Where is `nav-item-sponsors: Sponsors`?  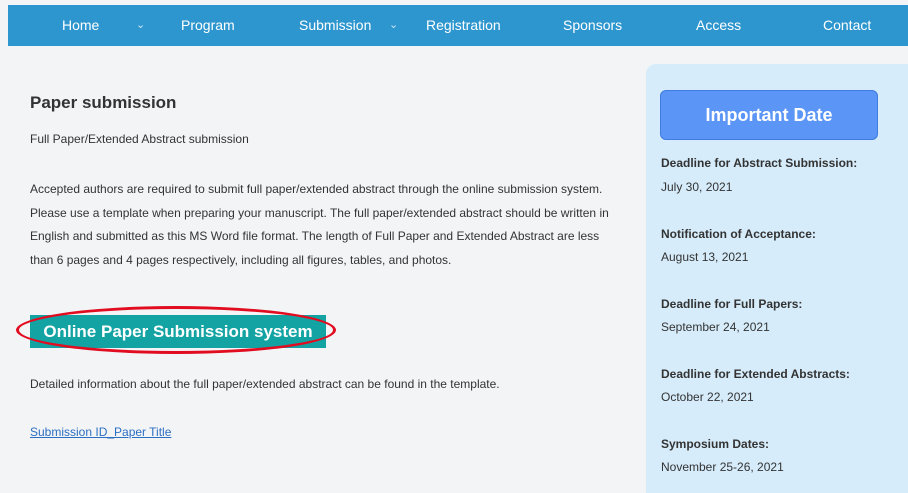
nav-item-sponsors: Sponsors is located at coordinates (592, 25).